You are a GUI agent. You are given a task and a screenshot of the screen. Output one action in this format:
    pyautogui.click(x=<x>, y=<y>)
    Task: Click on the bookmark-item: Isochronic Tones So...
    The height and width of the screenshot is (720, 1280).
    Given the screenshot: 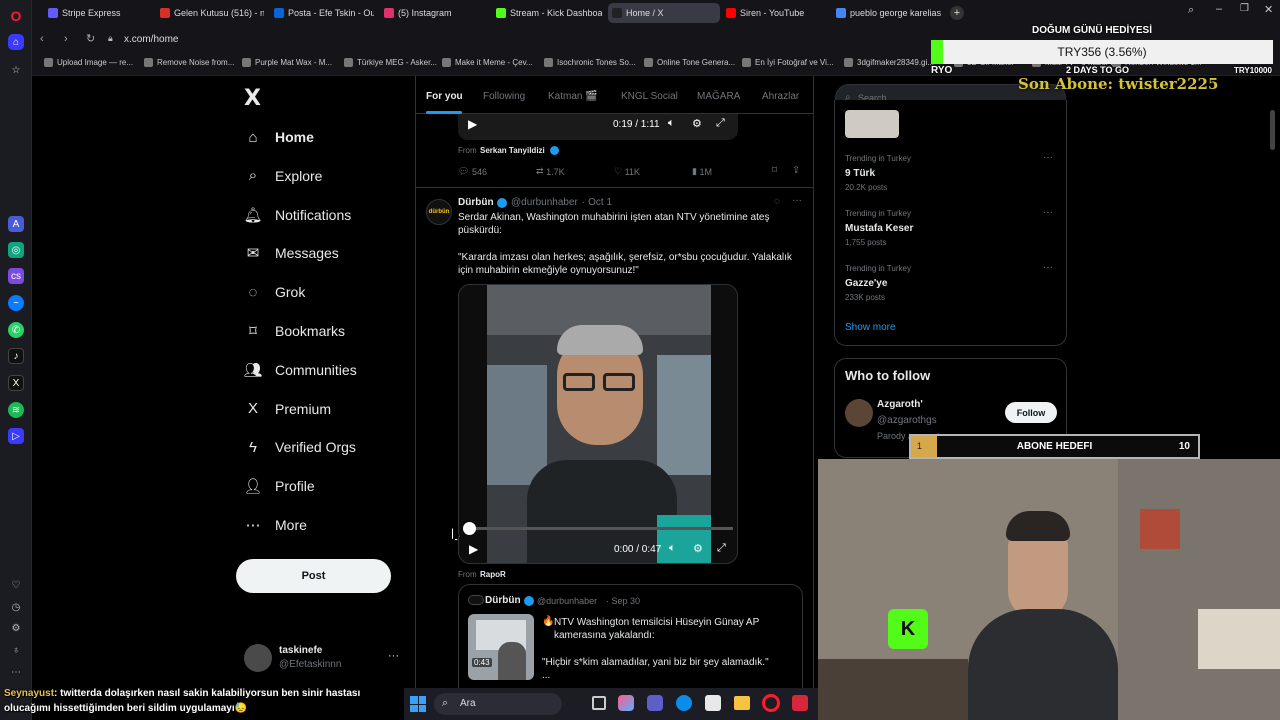 What is the action you would take?
    pyautogui.click(x=590, y=62)
    